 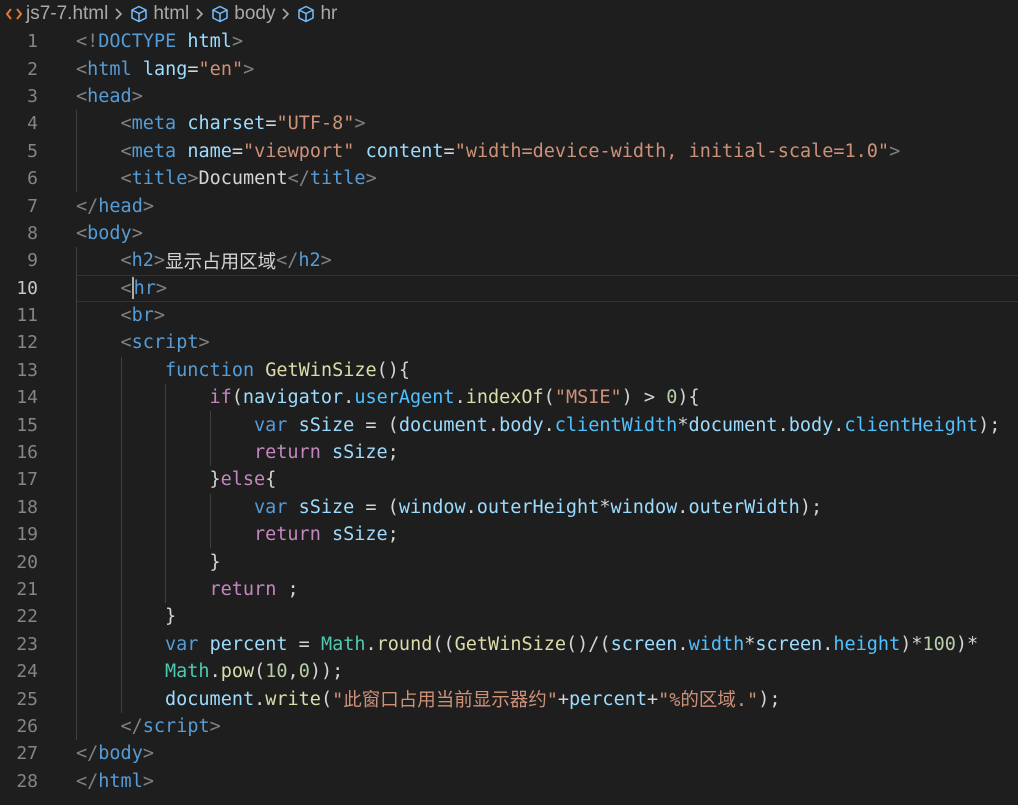 I want to click on code-token: sSize, so click(x=326, y=425).